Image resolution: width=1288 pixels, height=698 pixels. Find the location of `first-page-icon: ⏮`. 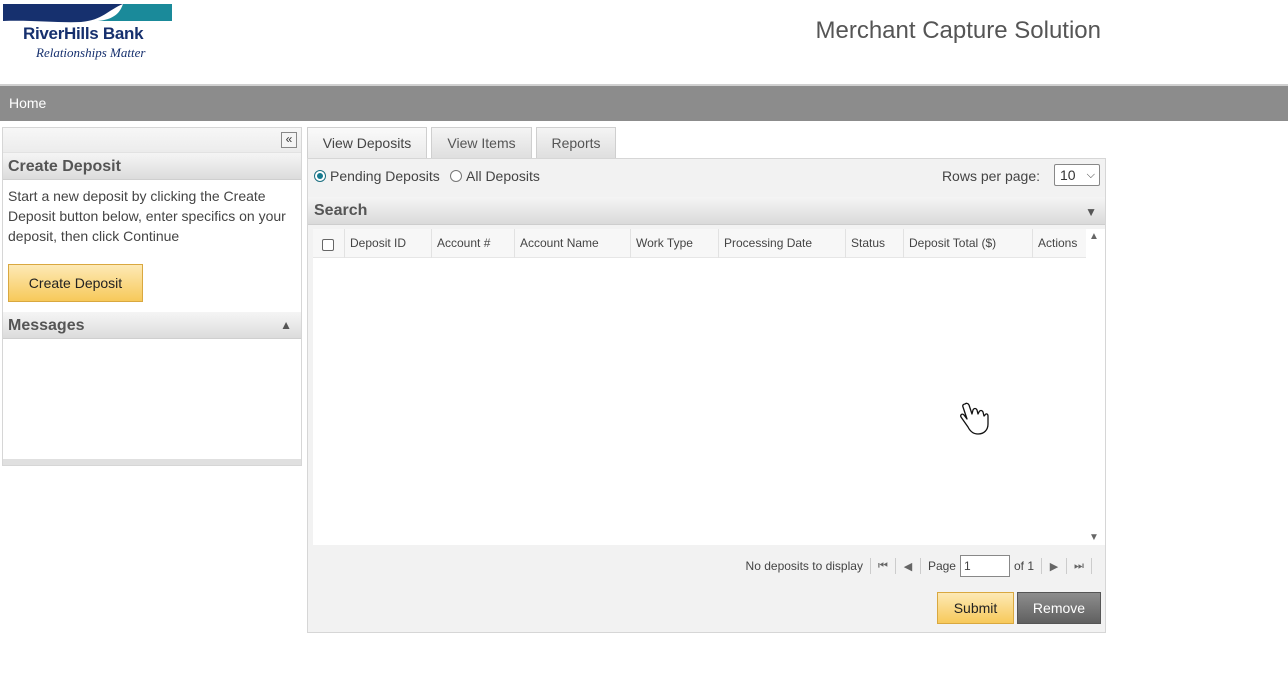

first-page-icon: ⏮ is located at coordinates (883, 566).